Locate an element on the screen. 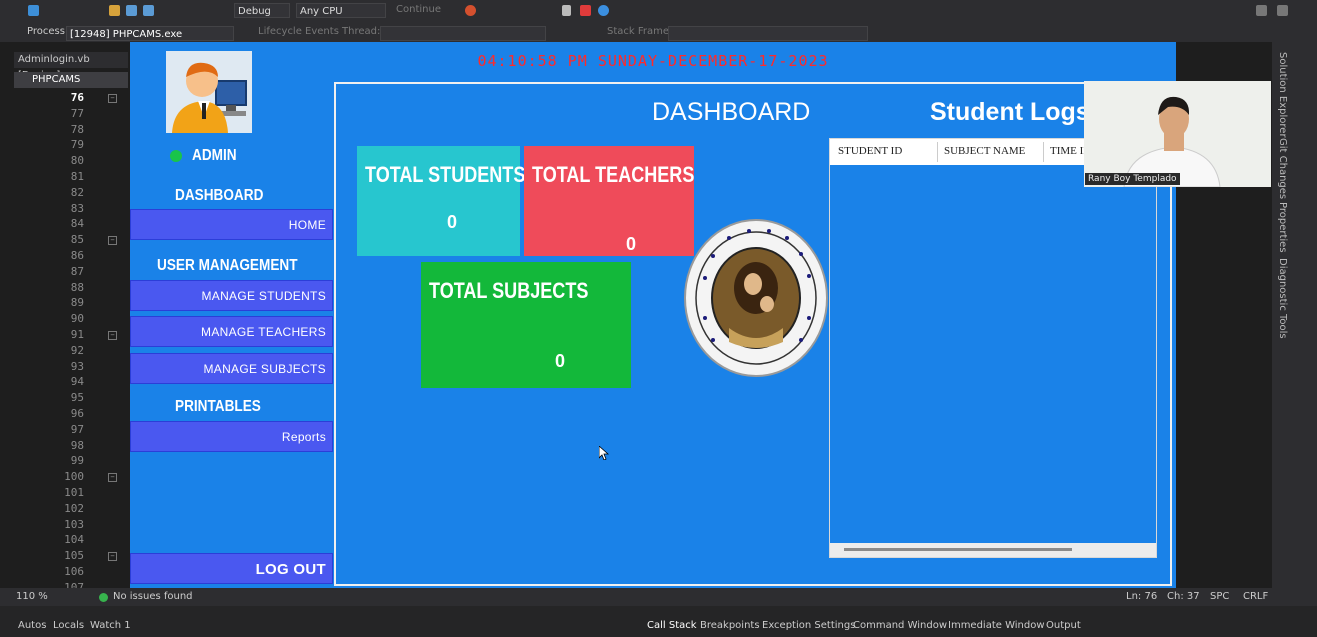 Image resolution: width=1317 pixels, height=637 pixels. manage-teachers-button: MANAGE TEACHERS is located at coordinates (231, 331).